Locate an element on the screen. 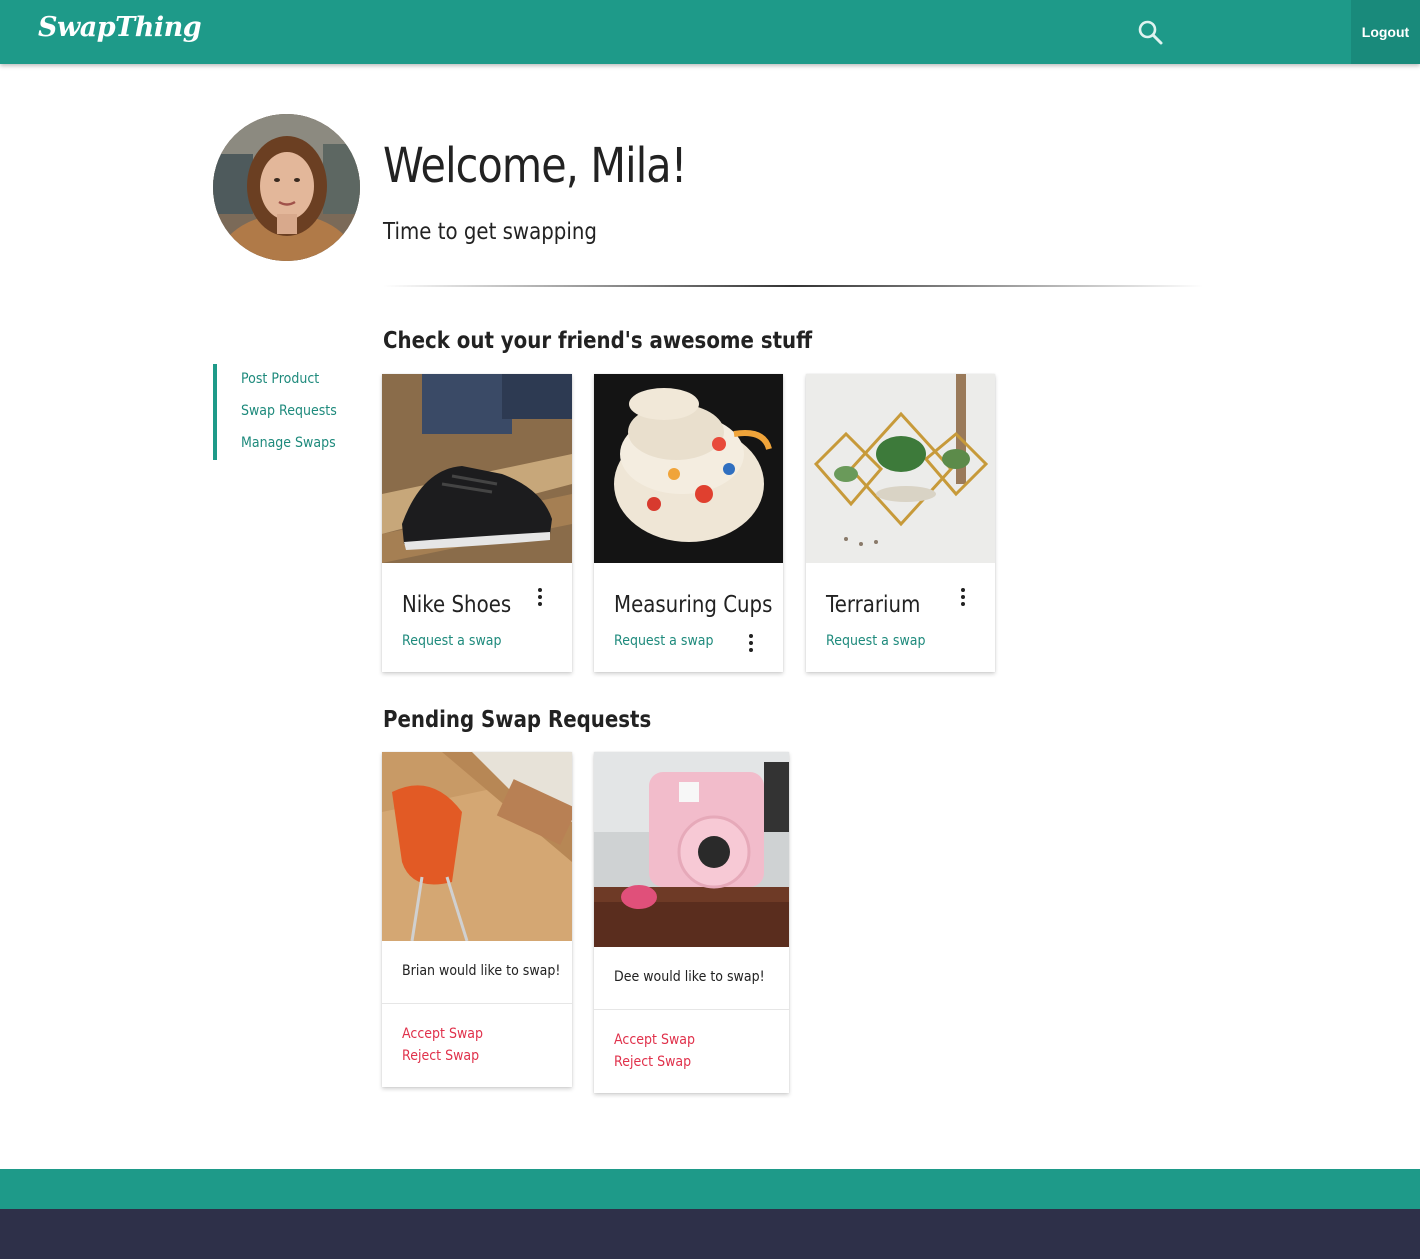 The width and height of the screenshot is (1420, 1259). request-message: Brian would like to swap! is located at coordinates (481, 971).